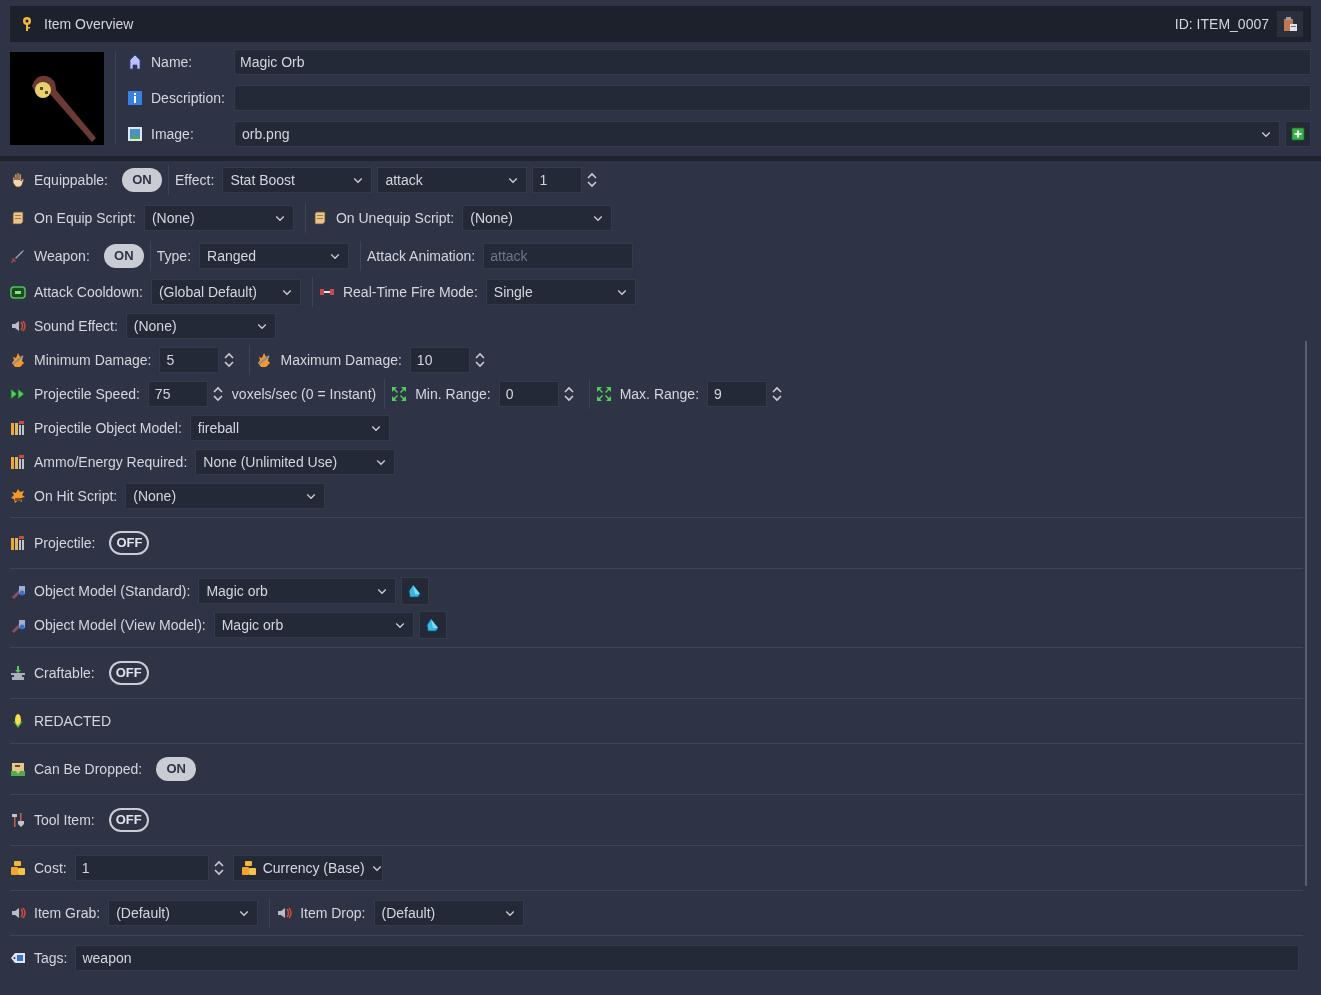  What do you see at coordinates (135, 98) in the screenshot?
I see `info-icon` at bounding box center [135, 98].